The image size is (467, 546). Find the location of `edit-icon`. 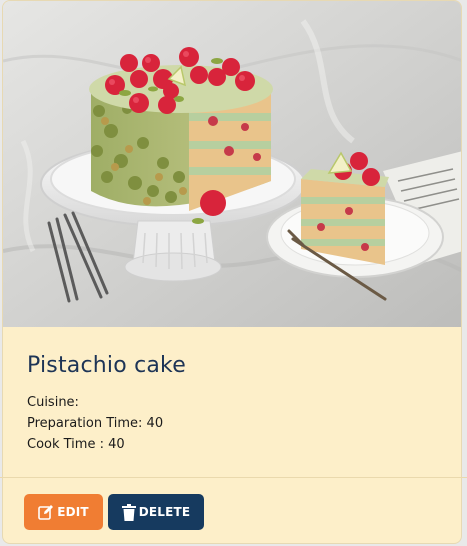

edit-icon is located at coordinates (46, 512).